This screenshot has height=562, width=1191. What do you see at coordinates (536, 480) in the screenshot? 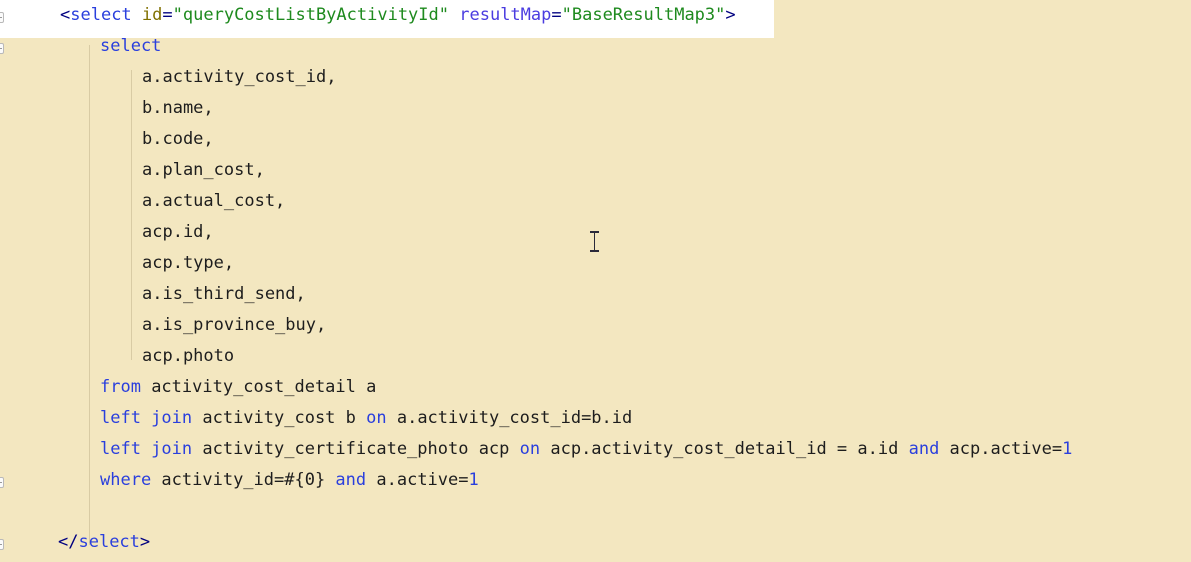
I see `line-sql-where: where activity_id=#{0} and a.active=1` at bounding box center [536, 480].